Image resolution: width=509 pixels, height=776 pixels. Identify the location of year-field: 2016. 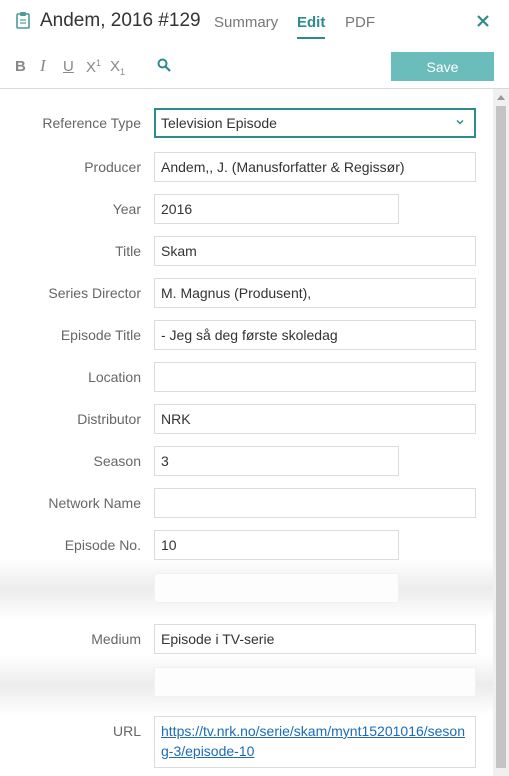
(276, 209).